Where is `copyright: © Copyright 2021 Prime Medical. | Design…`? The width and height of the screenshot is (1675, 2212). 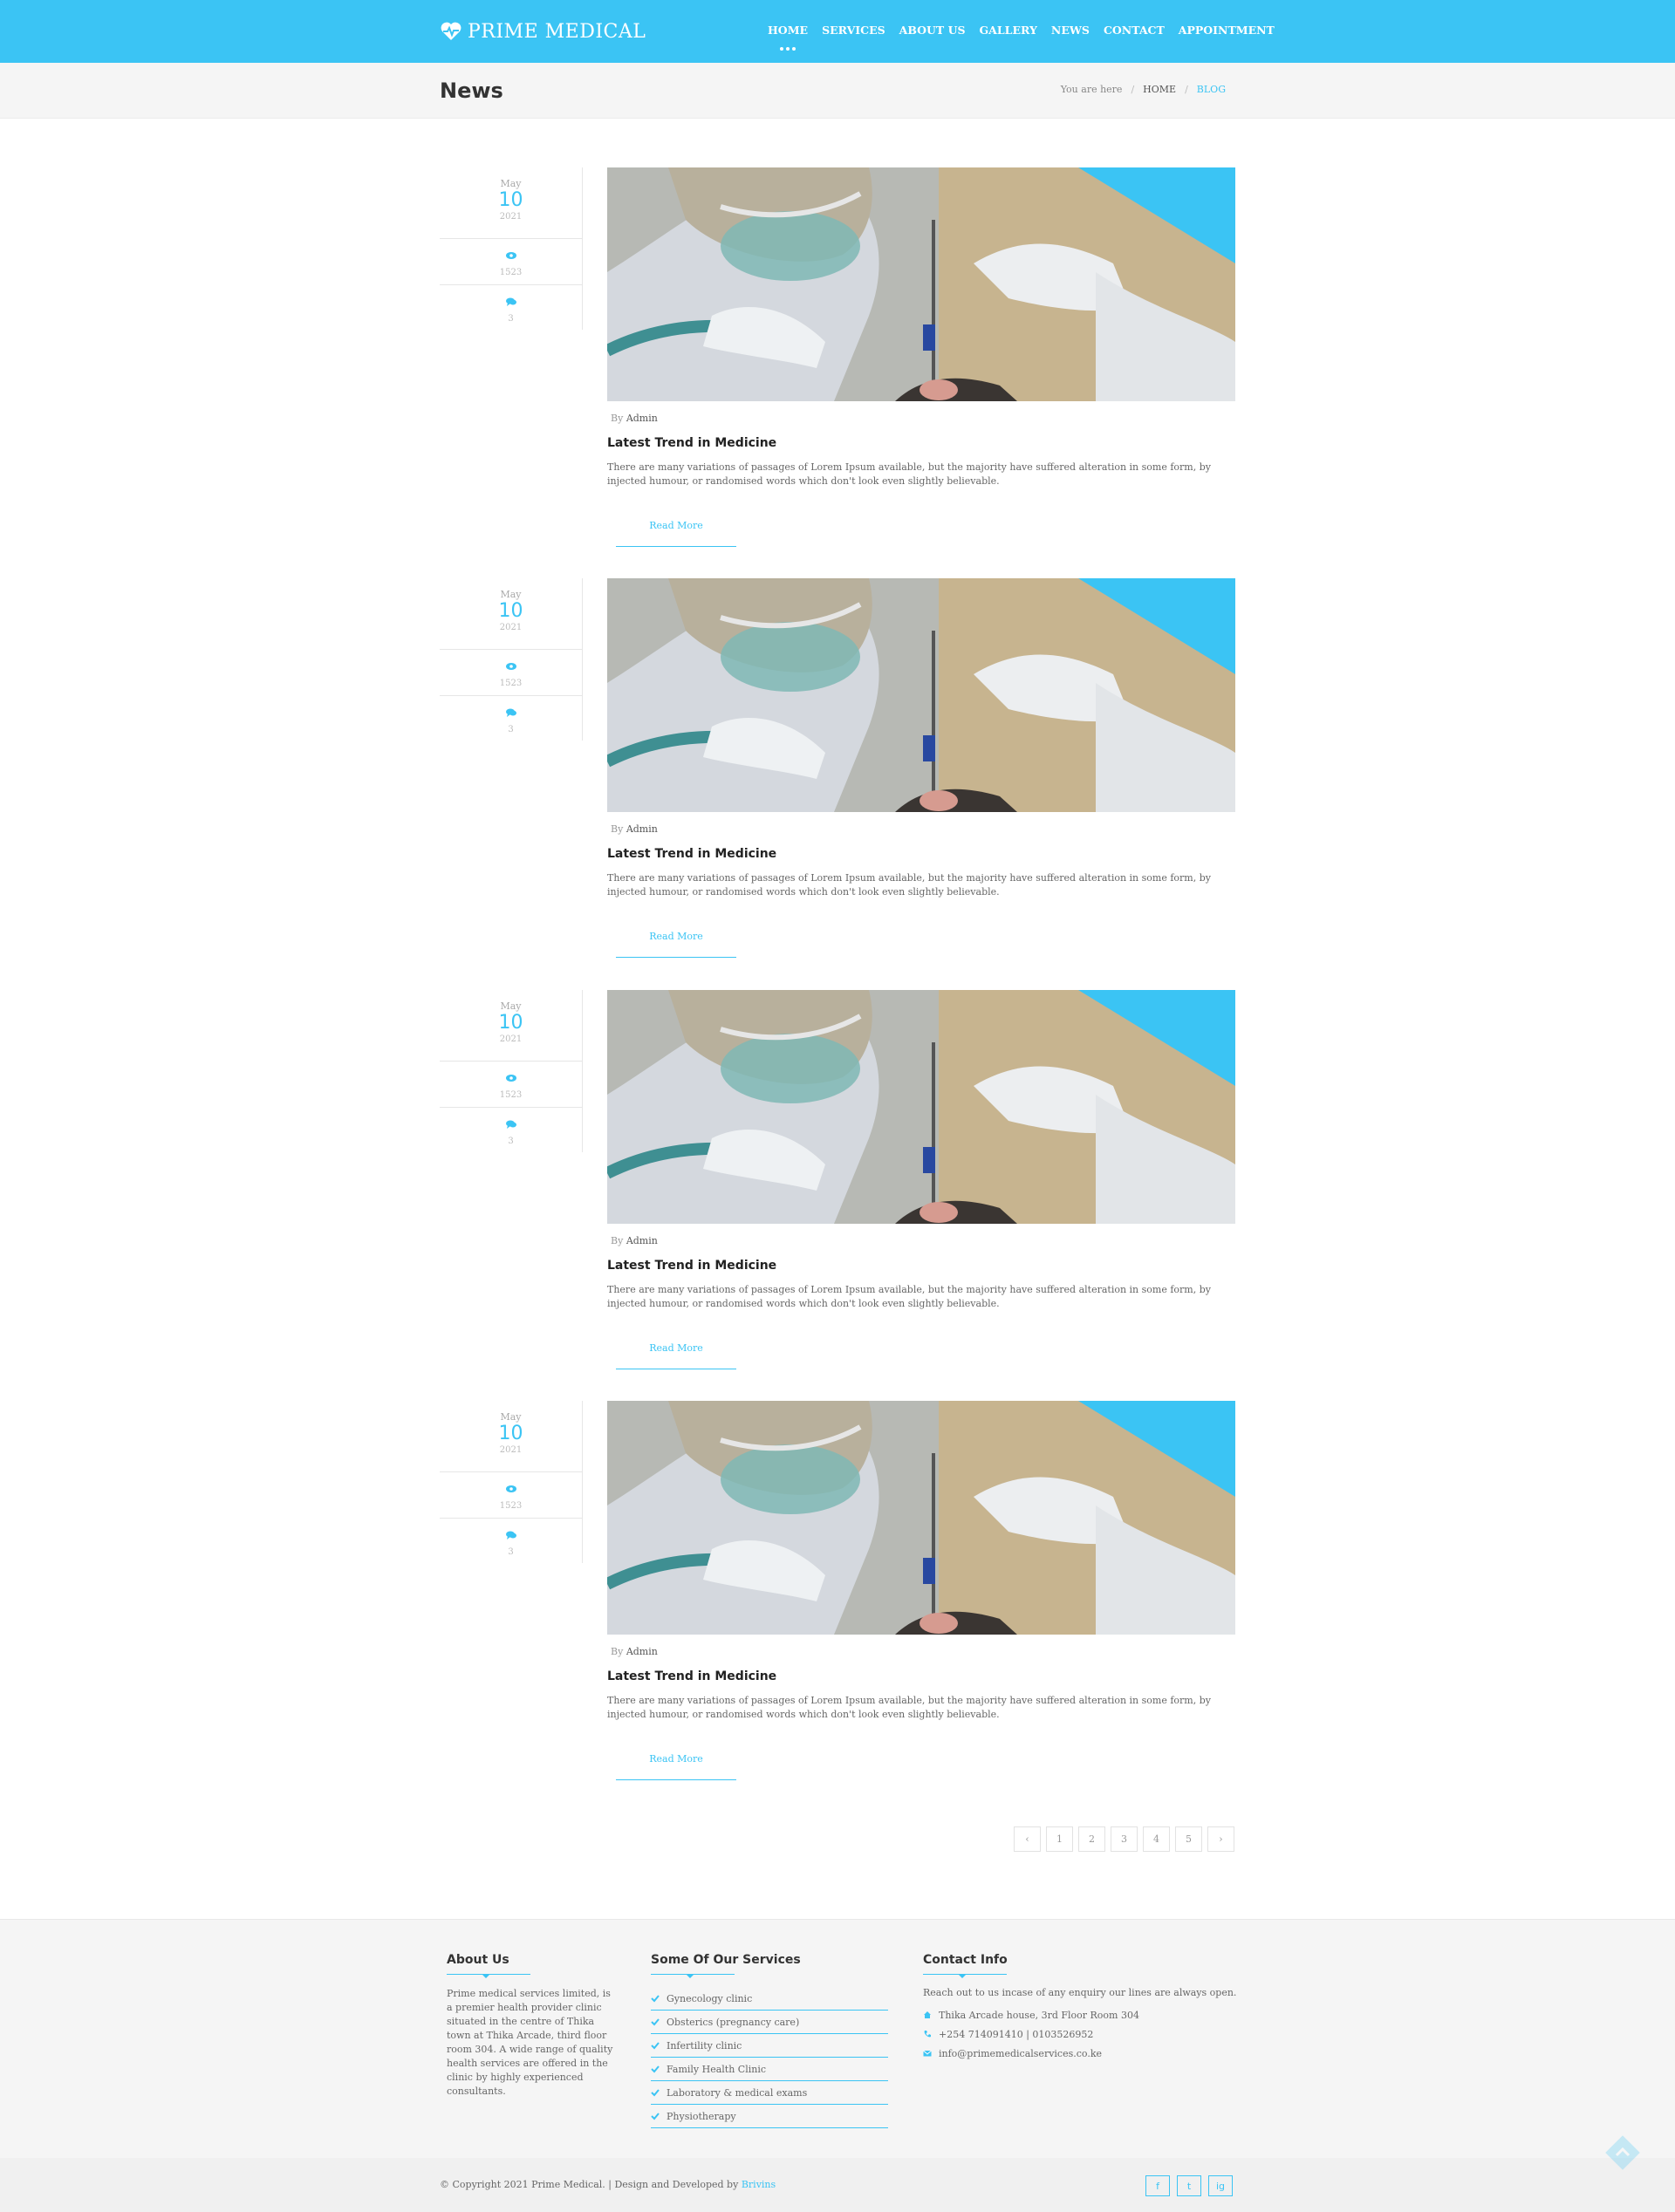
copyright: © Copyright 2021 Prime Medical. | Design… is located at coordinates (608, 2184).